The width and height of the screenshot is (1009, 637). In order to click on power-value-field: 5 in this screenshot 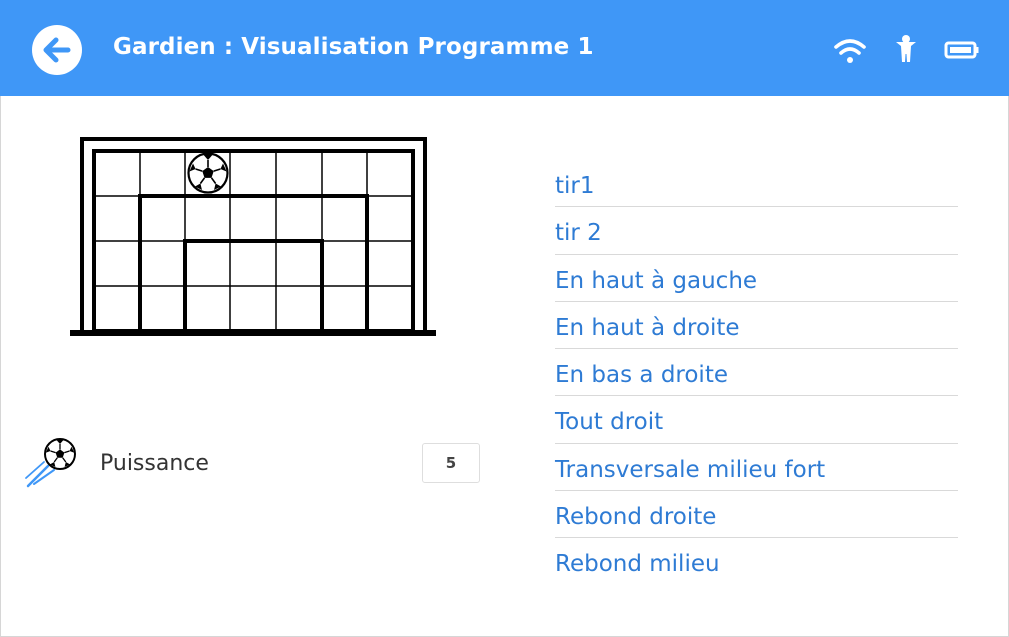, I will do `click(451, 463)`.